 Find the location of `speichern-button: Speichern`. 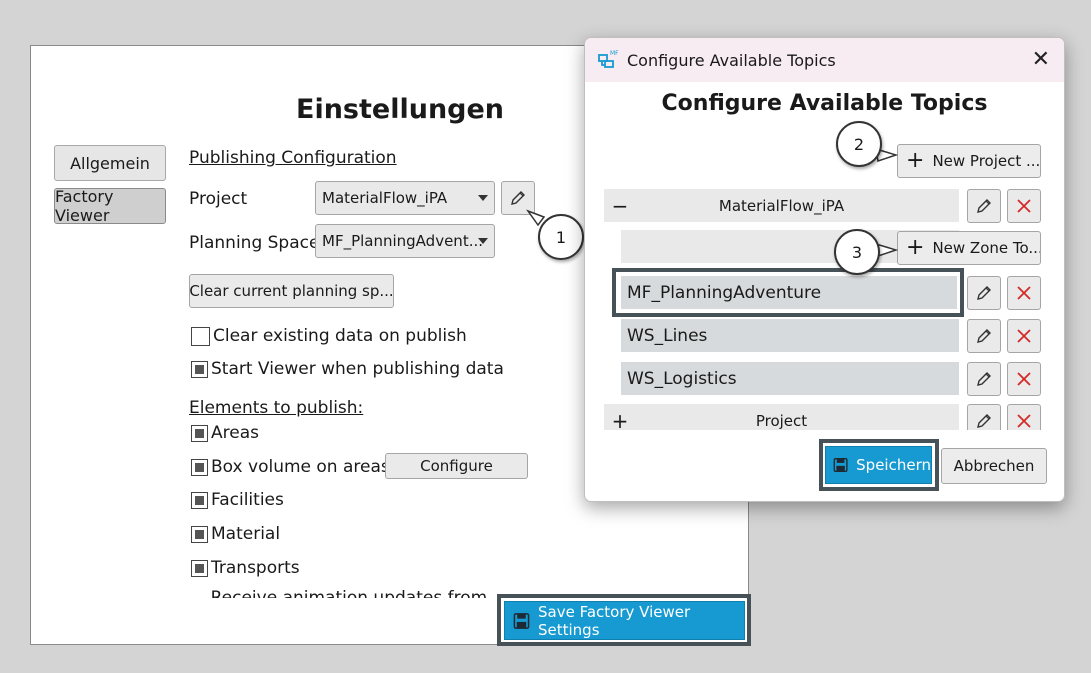

speichern-button: Speichern is located at coordinates (878, 465).